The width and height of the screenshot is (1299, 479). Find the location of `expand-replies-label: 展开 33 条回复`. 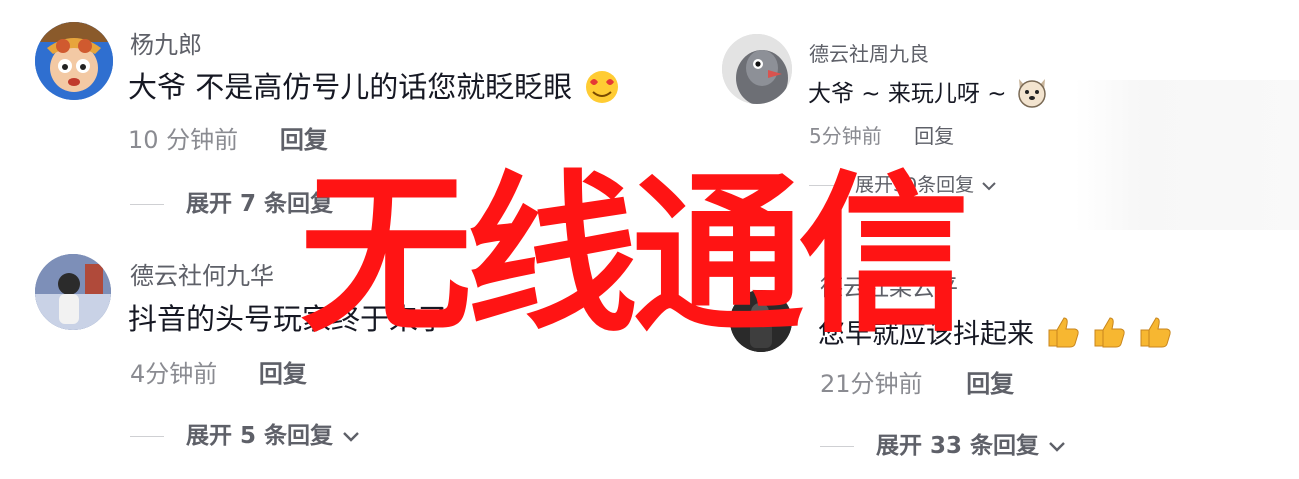

expand-replies-label: 展开 33 条回复 is located at coordinates (958, 446).